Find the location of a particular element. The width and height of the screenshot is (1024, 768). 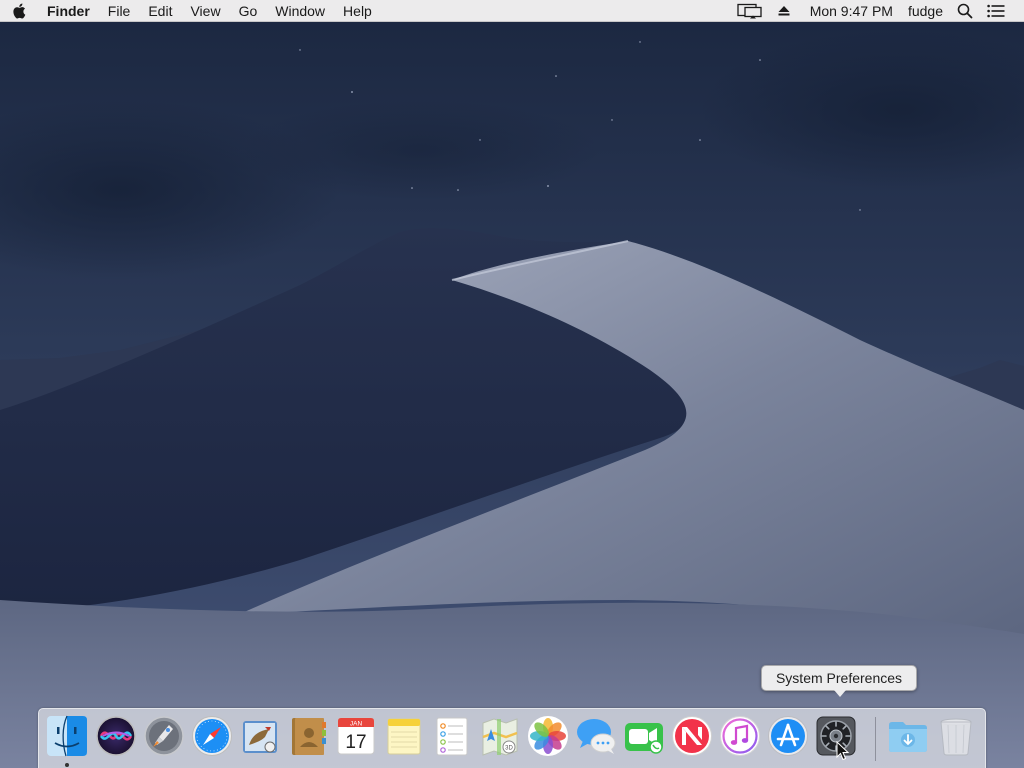

app-store-icon is located at coordinates (788, 736).